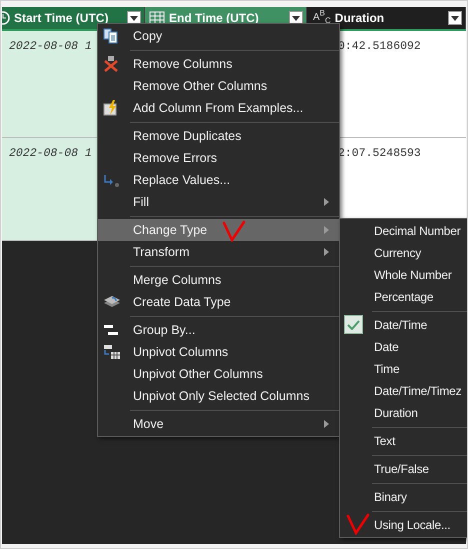  Describe the element at coordinates (403, 275) in the screenshot. I see `menu-item: Whole Number` at that location.